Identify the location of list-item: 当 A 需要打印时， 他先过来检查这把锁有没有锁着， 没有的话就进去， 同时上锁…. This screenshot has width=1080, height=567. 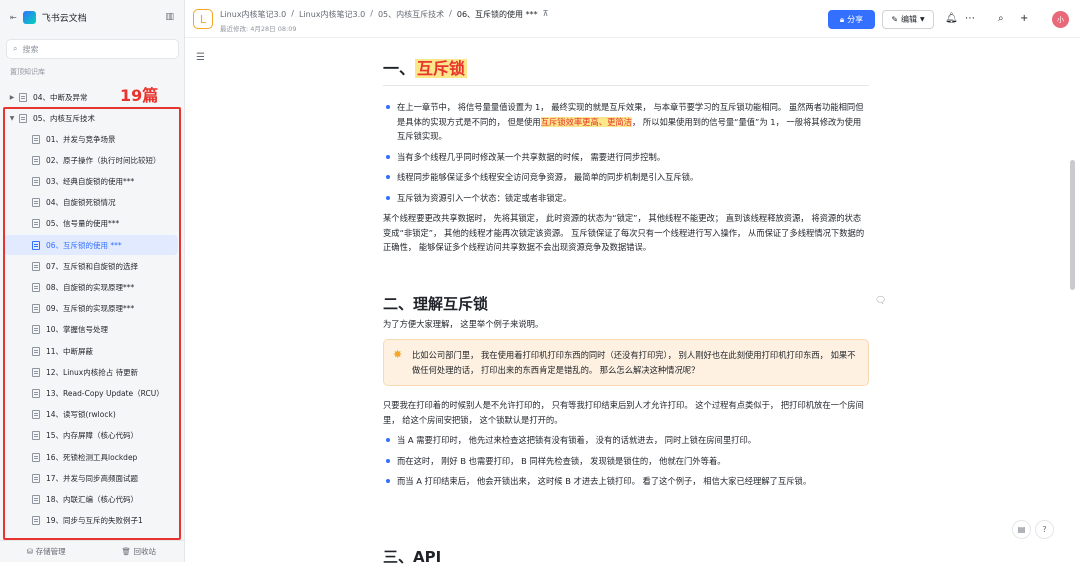
(626, 440).